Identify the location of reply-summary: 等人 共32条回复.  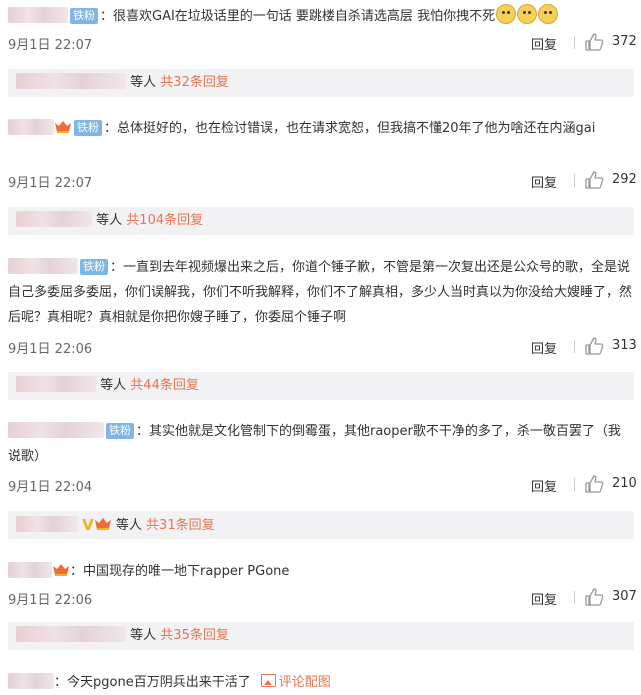
(321, 83).